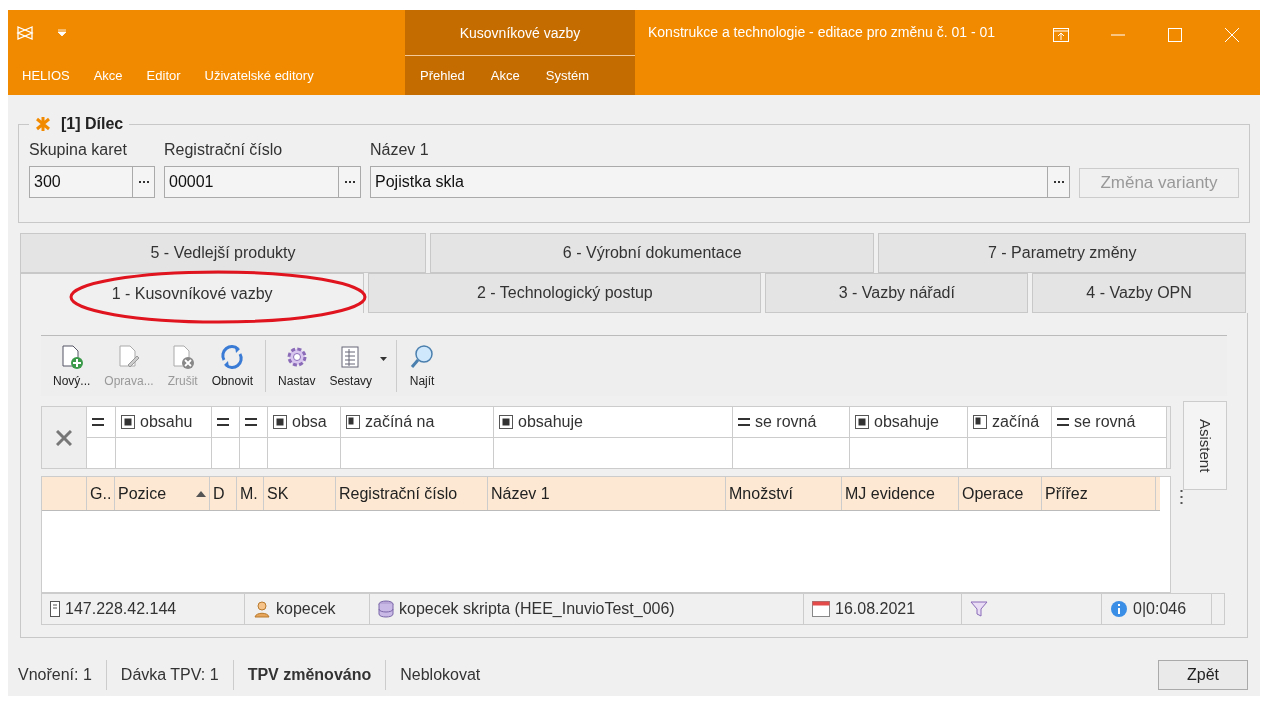  I want to click on maximize-icon, so click(1174, 35).